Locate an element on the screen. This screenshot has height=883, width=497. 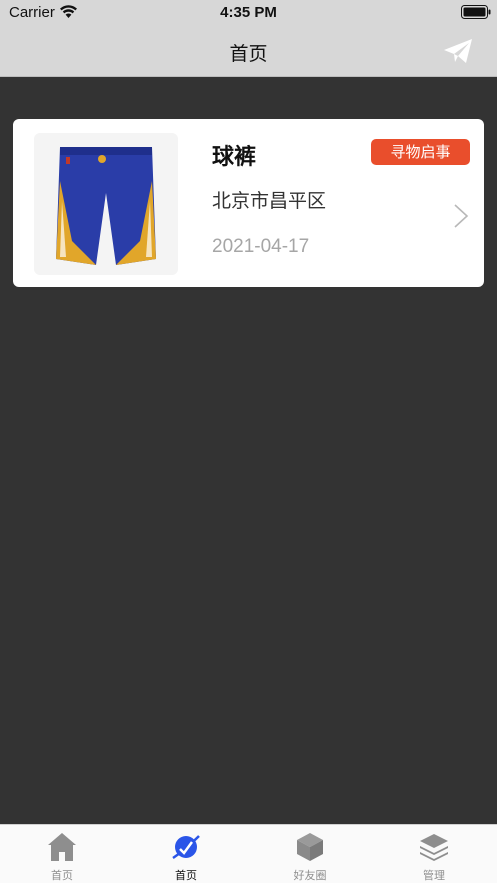
tab-home: 首页 is located at coordinates (62, 854).